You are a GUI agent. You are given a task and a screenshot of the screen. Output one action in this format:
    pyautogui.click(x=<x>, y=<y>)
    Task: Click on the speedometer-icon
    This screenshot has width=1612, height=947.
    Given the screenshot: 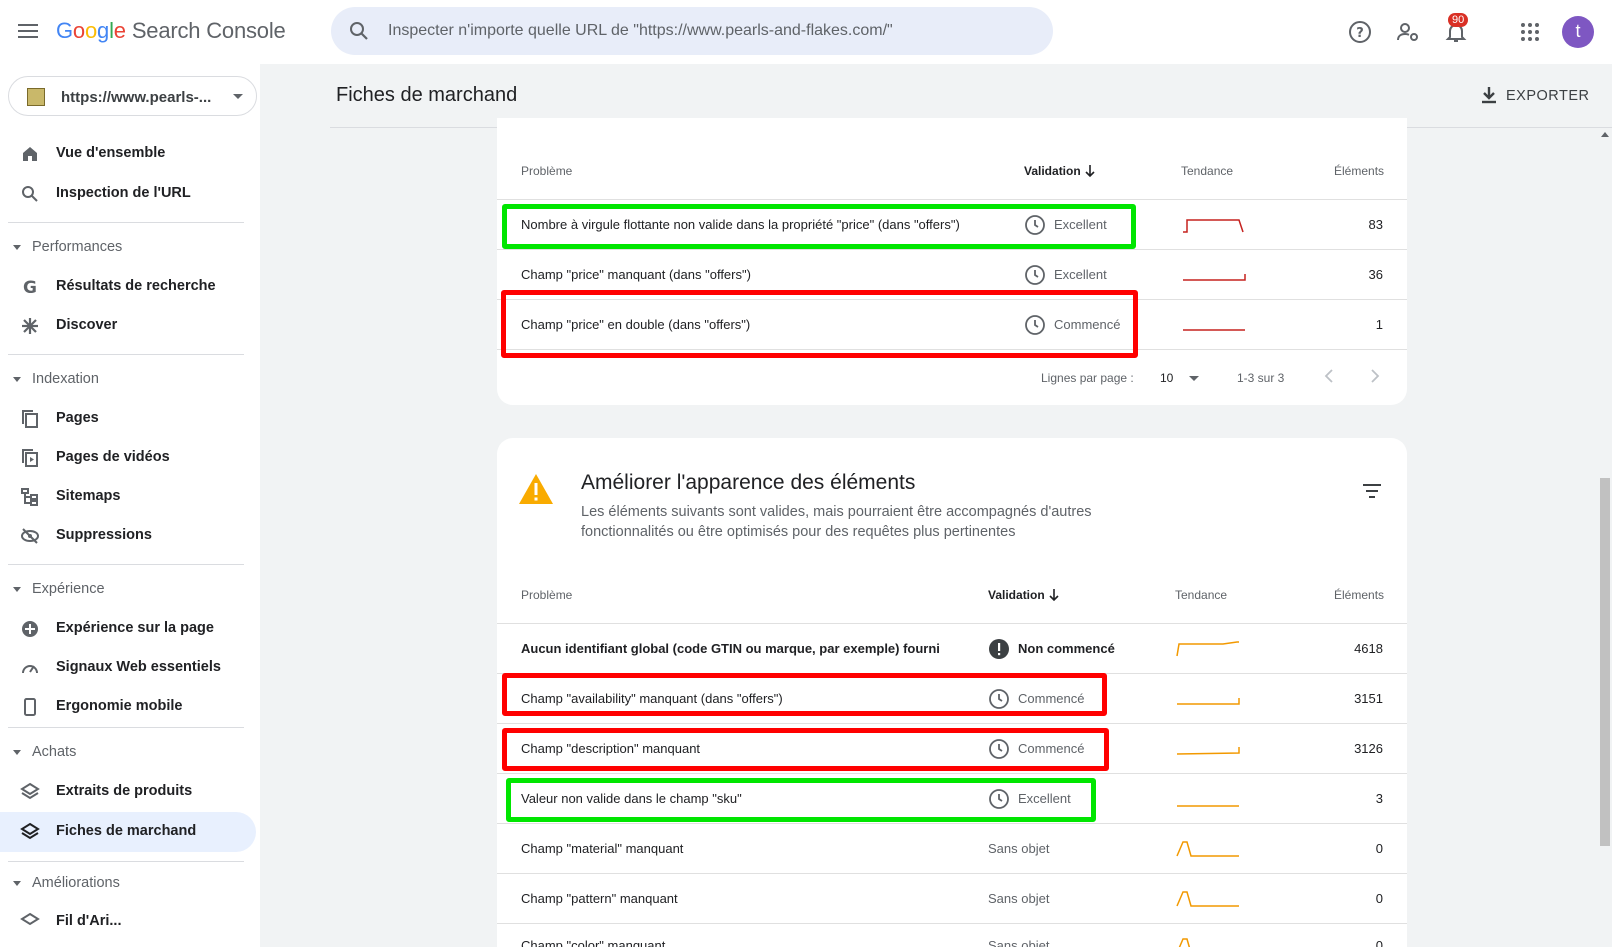 What is the action you would take?
    pyautogui.click(x=30, y=669)
    